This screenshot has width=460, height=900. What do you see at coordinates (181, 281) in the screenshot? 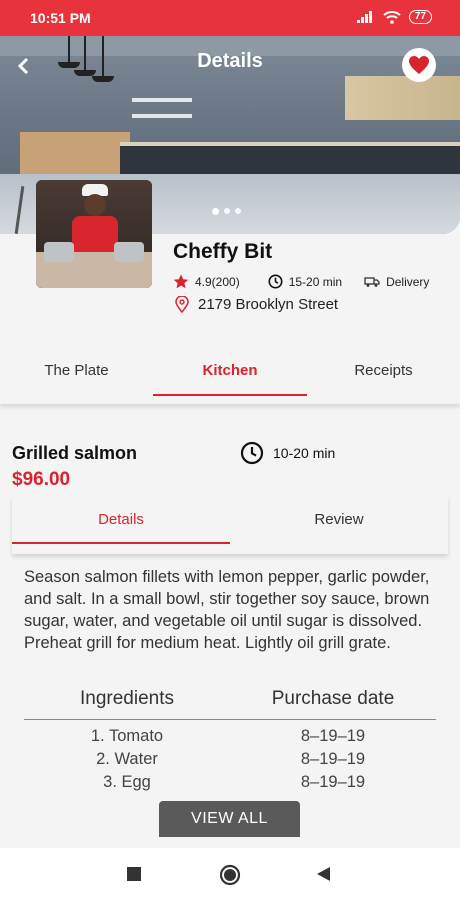
I see `star-icon` at bounding box center [181, 281].